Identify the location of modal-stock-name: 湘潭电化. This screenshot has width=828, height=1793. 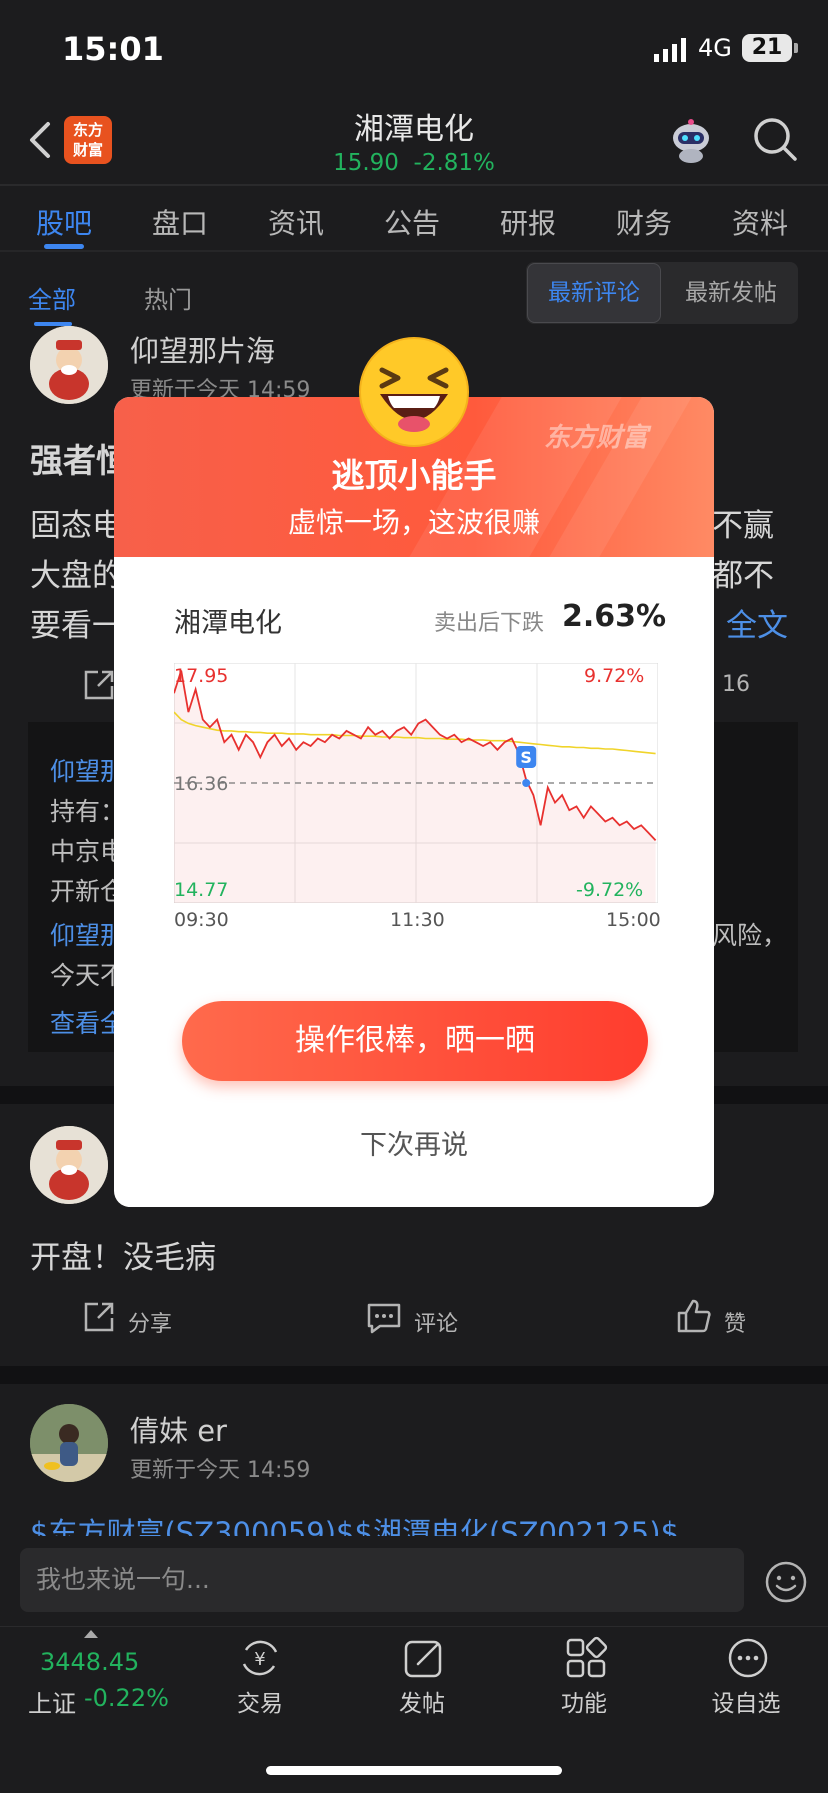
(228, 623).